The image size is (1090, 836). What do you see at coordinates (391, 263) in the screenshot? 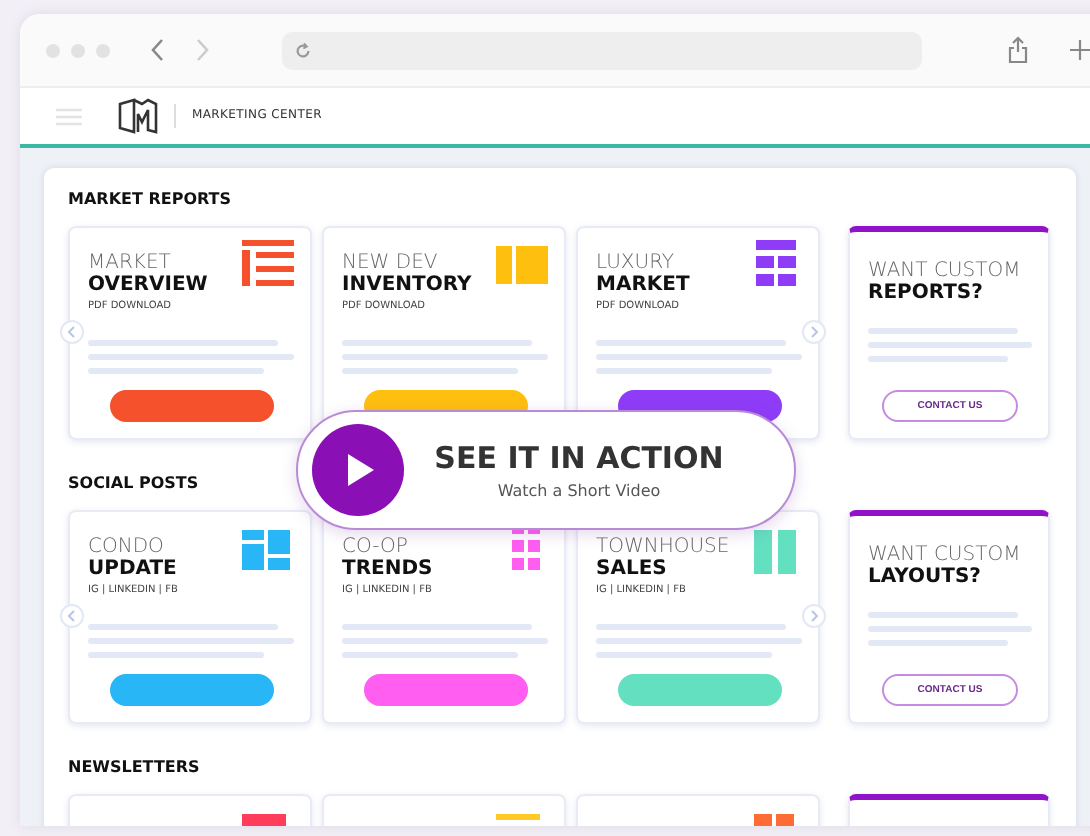
I see `card-title-light: NEW DEV` at bounding box center [391, 263].